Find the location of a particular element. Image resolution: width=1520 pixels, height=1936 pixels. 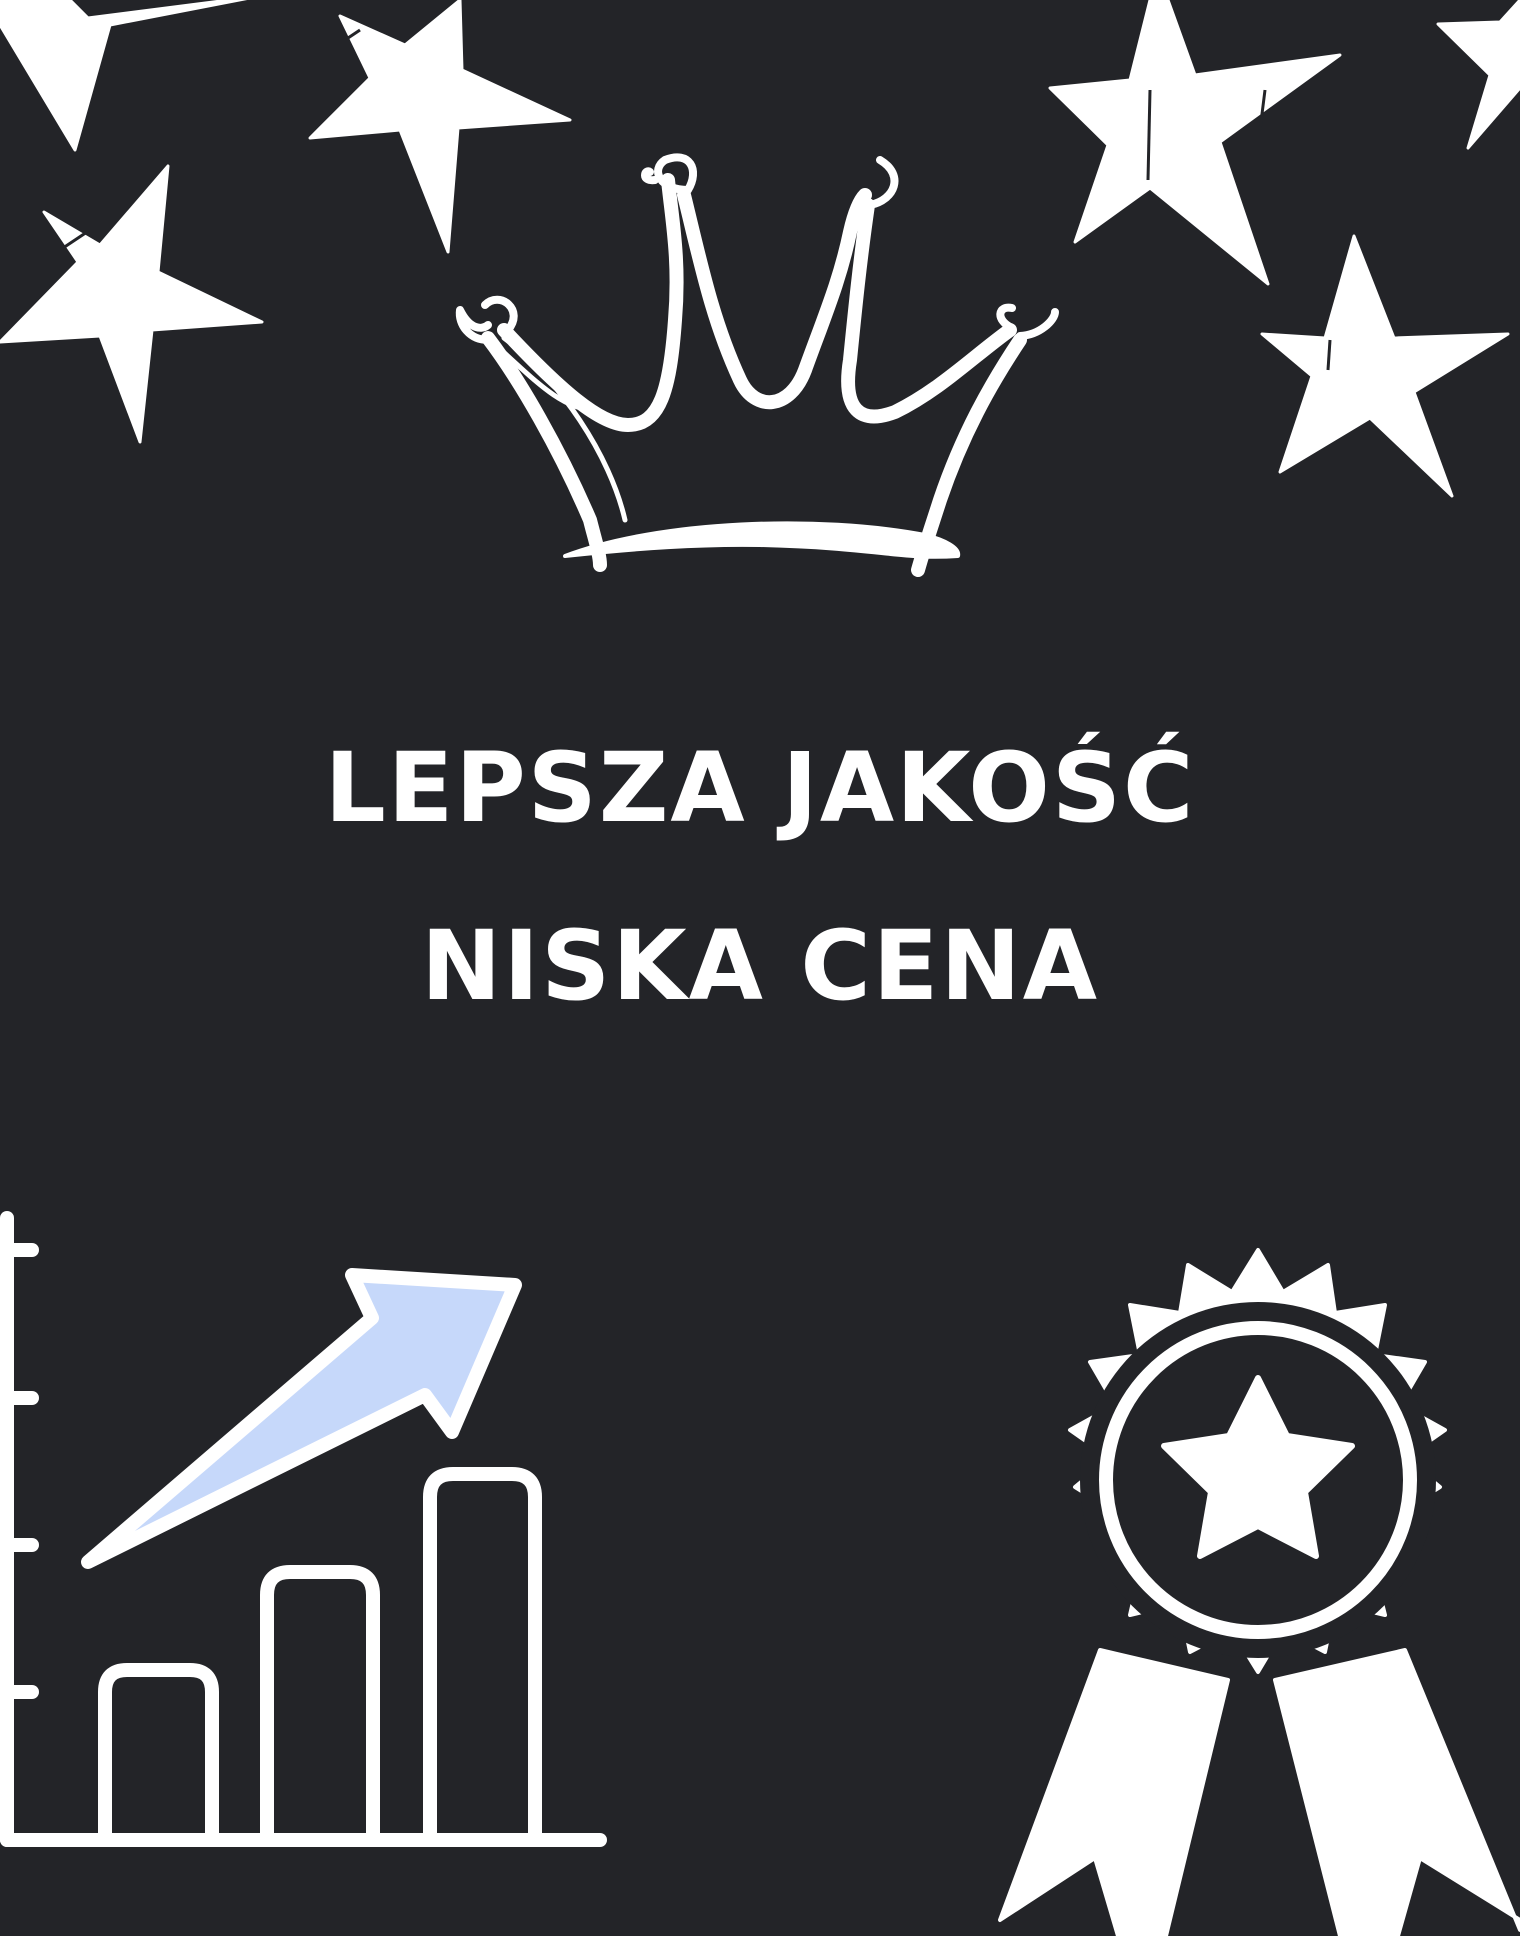

growth-chart-icon is located at coordinates (303, 1529).